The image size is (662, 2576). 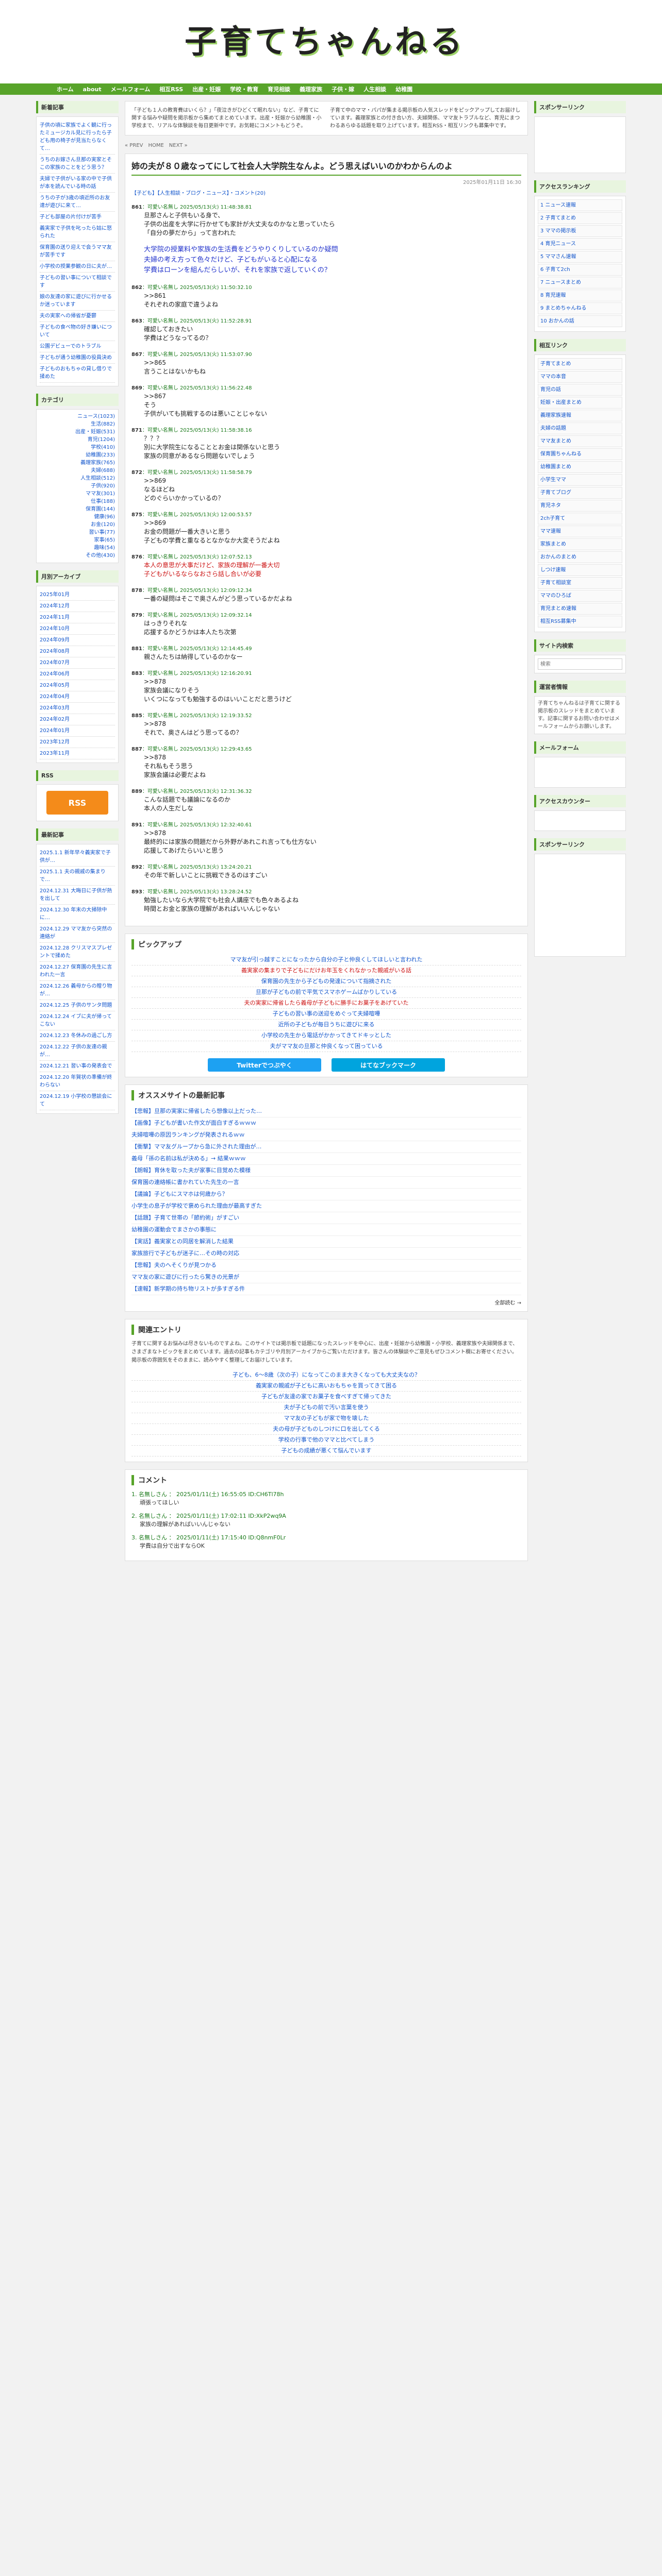 What do you see at coordinates (77, 416) in the screenshot?
I see `category-link: ニュース(1023)` at bounding box center [77, 416].